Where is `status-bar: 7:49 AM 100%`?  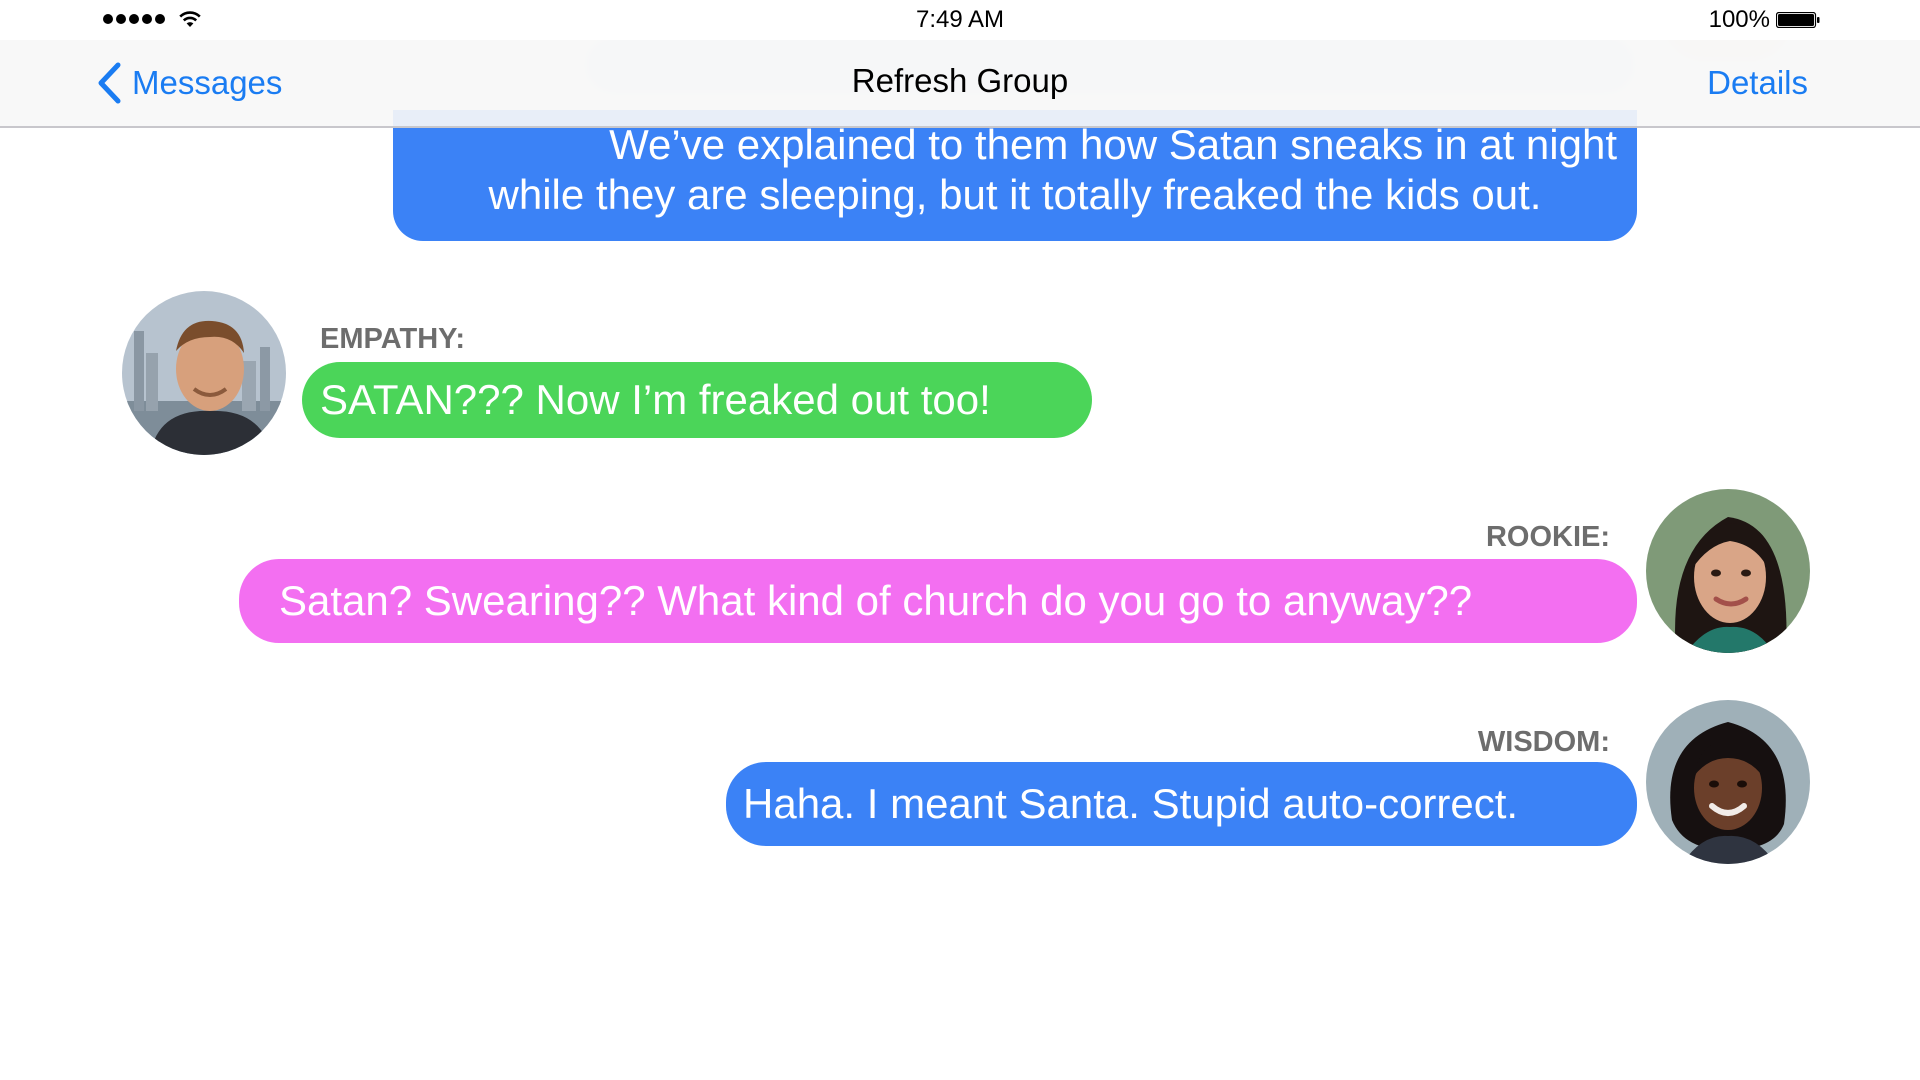 status-bar: 7:49 AM 100% is located at coordinates (960, 20).